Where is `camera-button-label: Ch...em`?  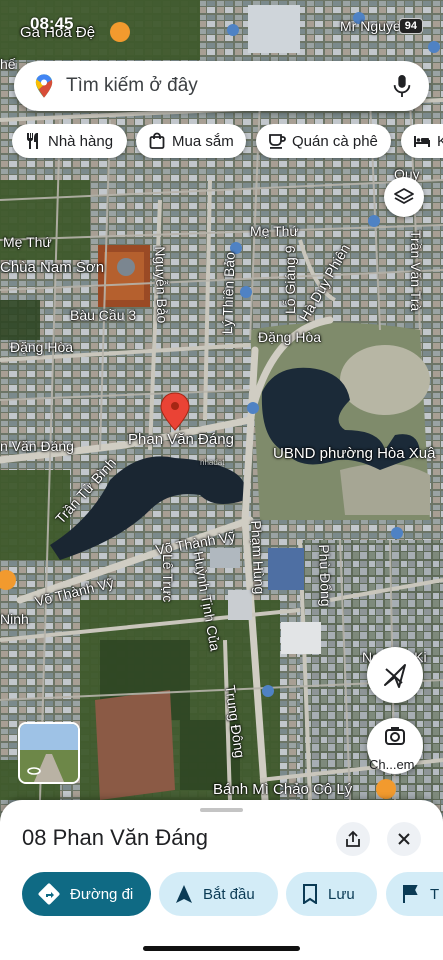 camera-button-label: Ch...em is located at coordinates (392, 764).